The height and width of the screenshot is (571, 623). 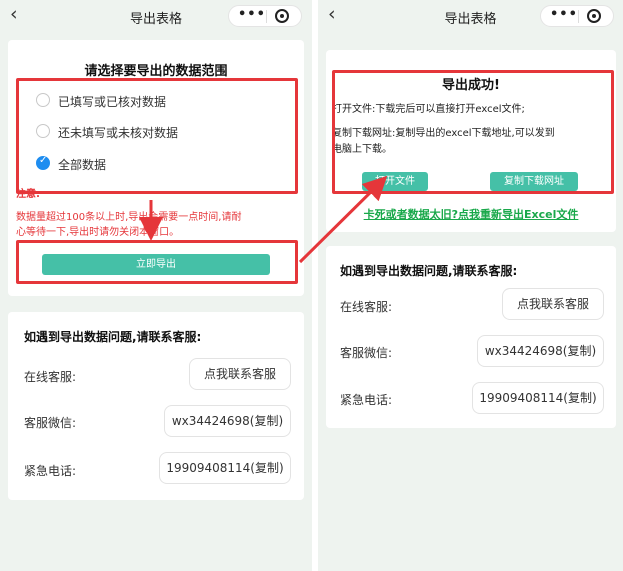 What do you see at coordinates (156, 71) in the screenshot?
I see `range-heading: 请选择要导出的数据范围` at bounding box center [156, 71].